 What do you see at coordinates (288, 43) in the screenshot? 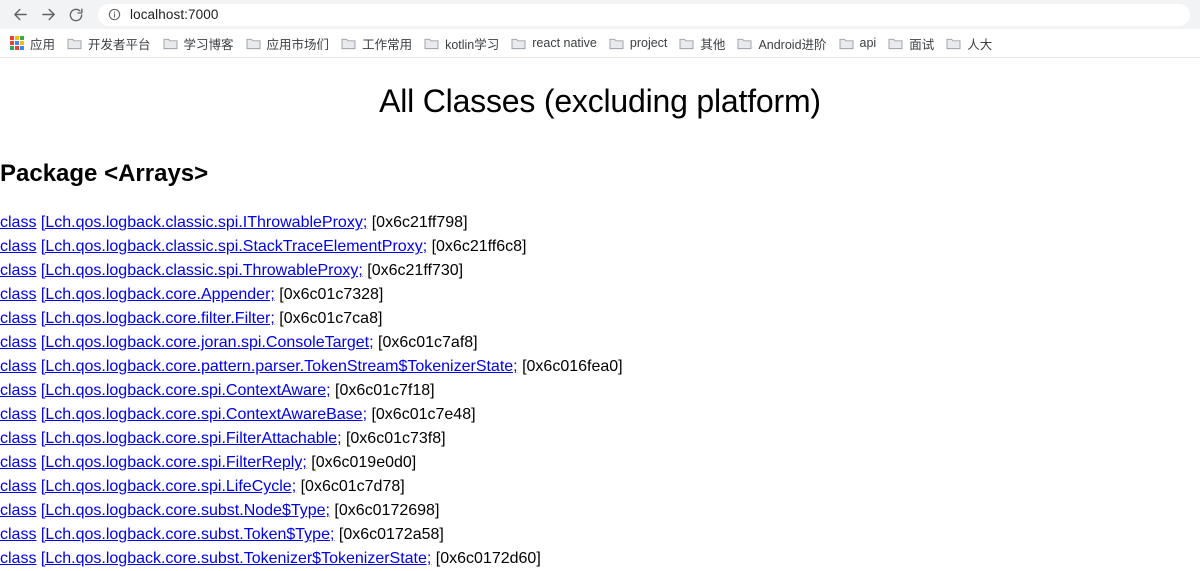
I see `bookmark-folder-3: 应用市场们` at bounding box center [288, 43].